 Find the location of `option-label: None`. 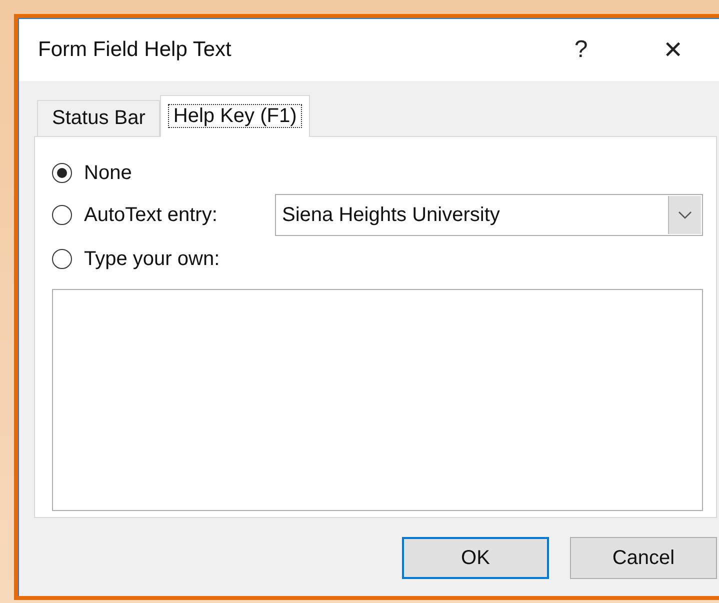

option-label: None is located at coordinates (174, 173).